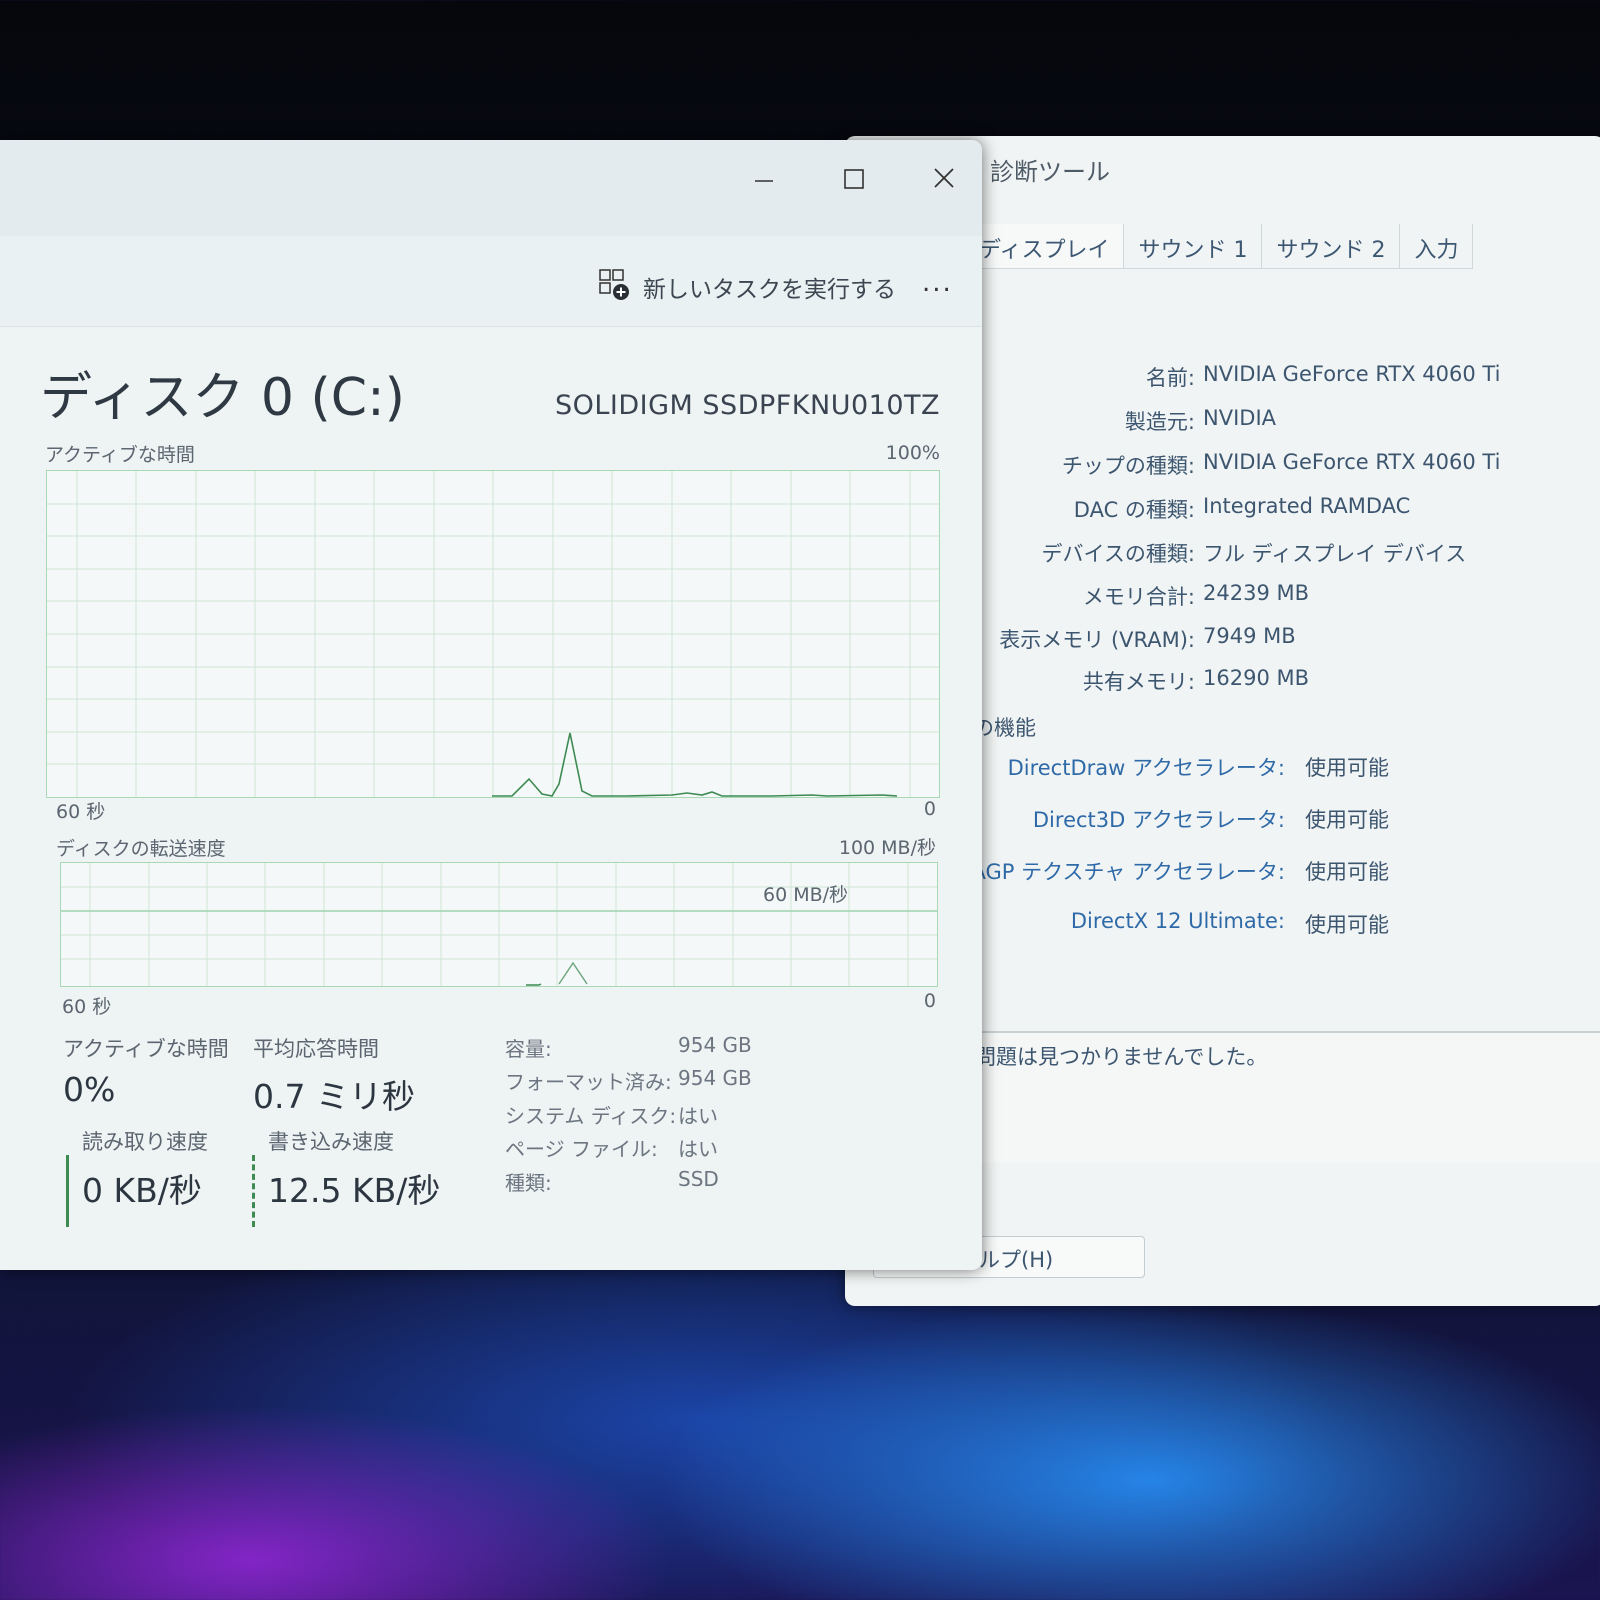  Describe the element at coordinates (1050, 172) in the screenshot. I see `dxdiag-title: 診断ツール` at that location.